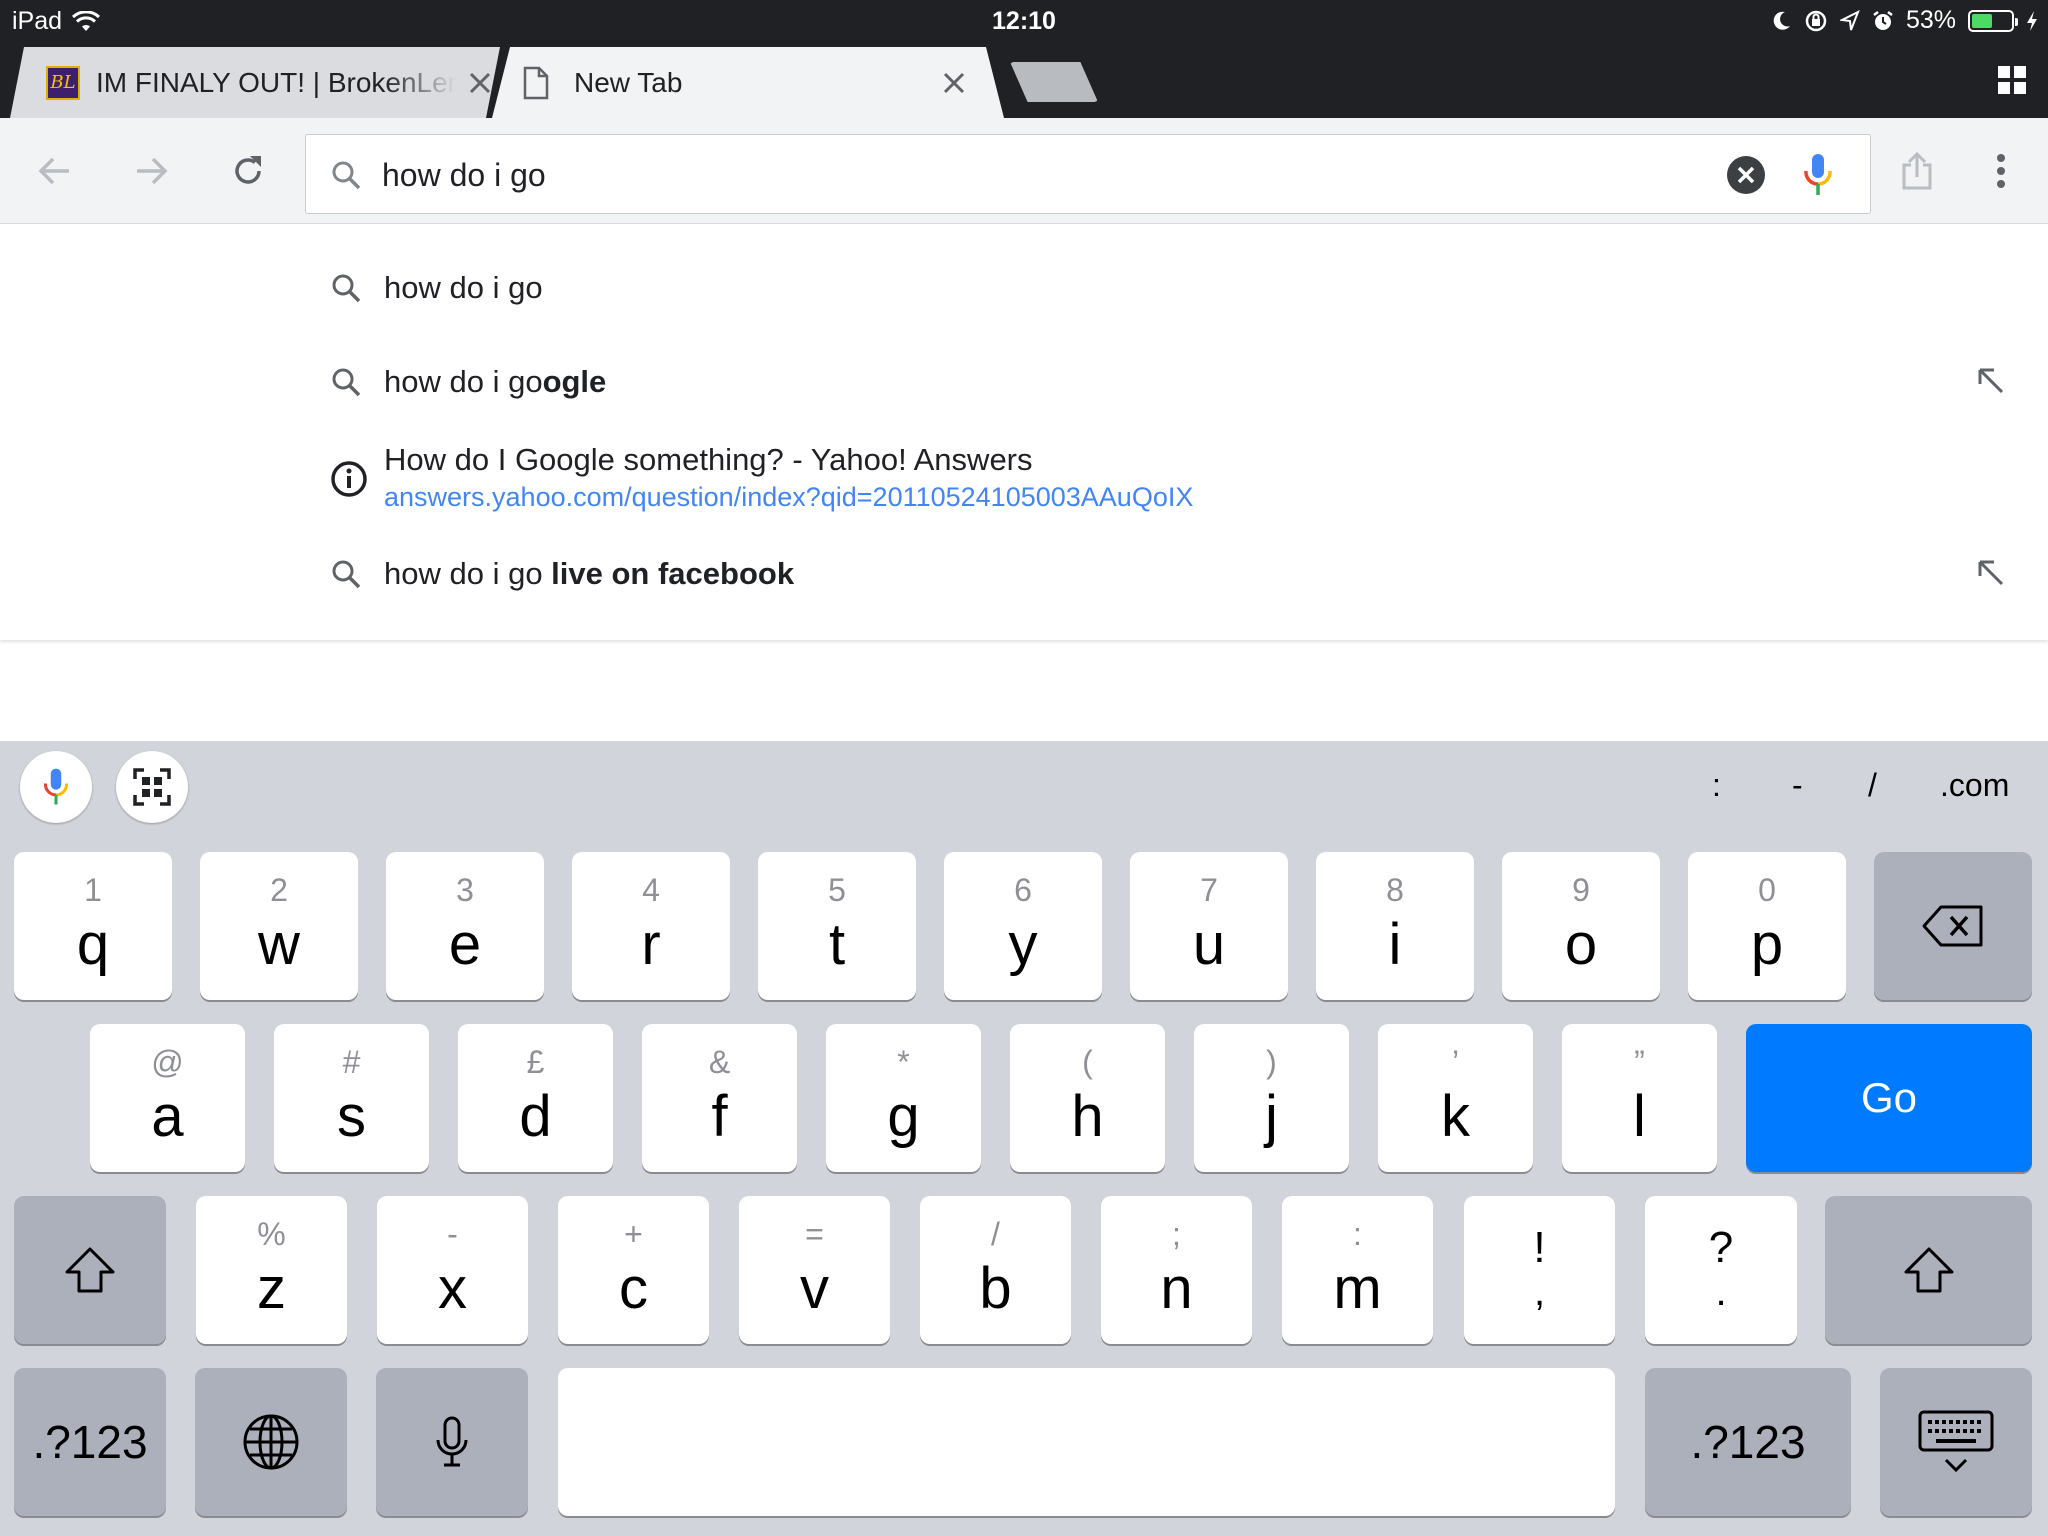 This screenshot has width=2048, height=1536. I want to click on key-char: y, so click(1023, 944).